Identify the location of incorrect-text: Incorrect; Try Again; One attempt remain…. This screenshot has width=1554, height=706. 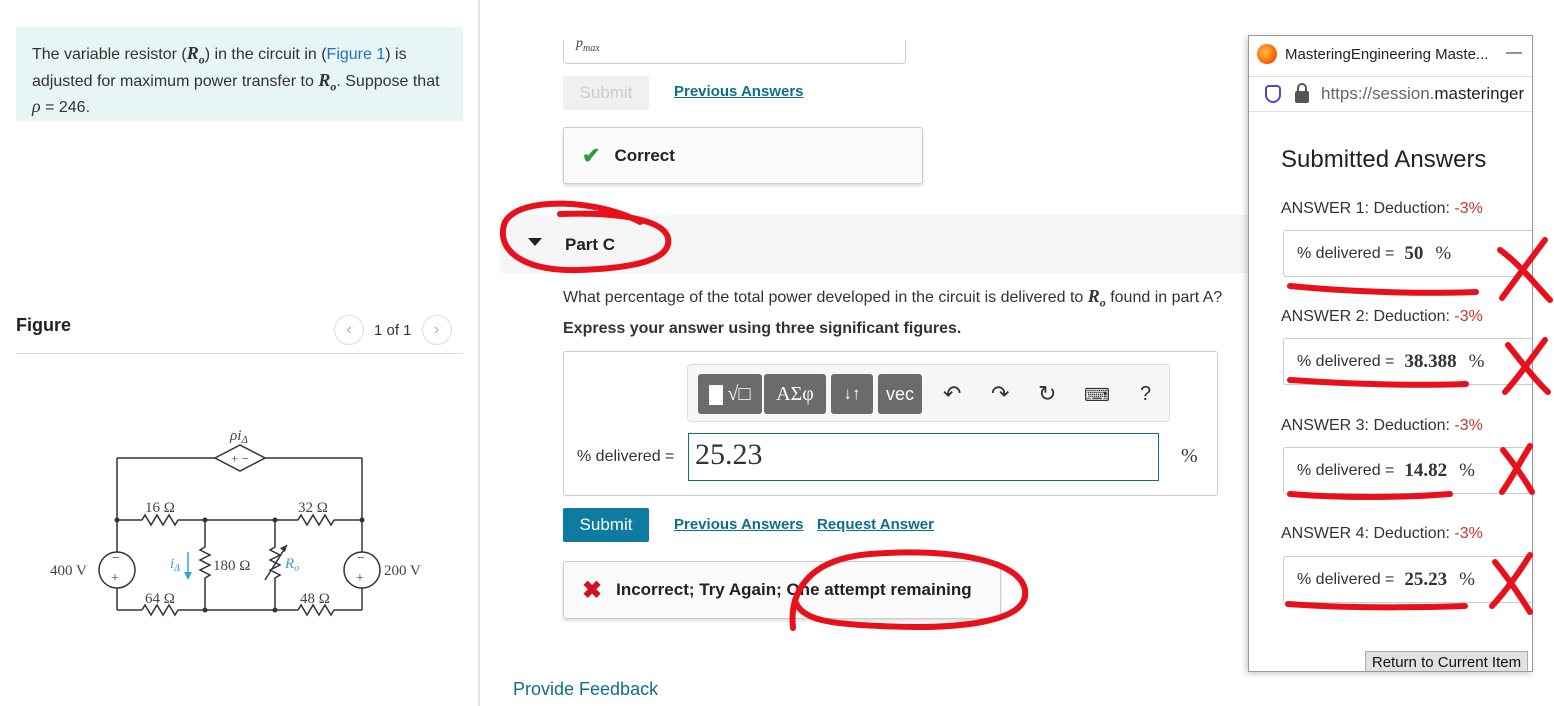
(794, 589).